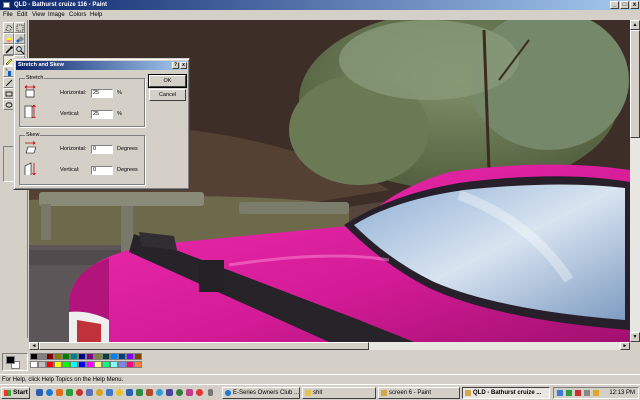  Describe the element at coordinates (625, 346) in the screenshot. I see `scroll-right-button: ►` at that location.